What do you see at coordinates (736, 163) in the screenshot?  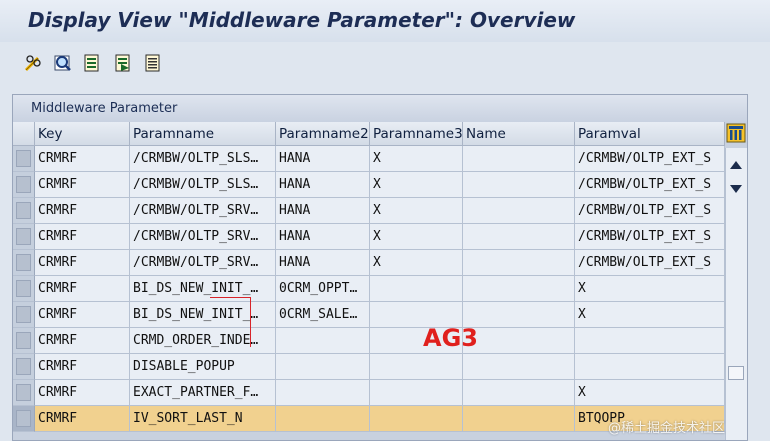 I see `scroll-up-icon` at bounding box center [736, 163].